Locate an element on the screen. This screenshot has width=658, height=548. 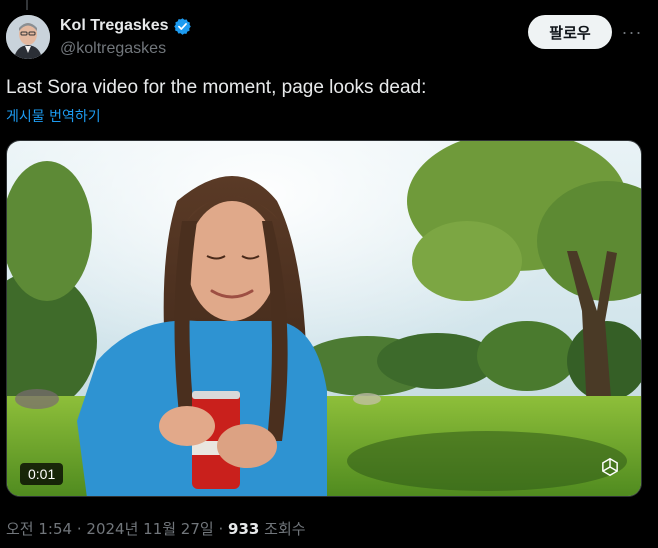
post-date: 2024년 11월 27일 is located at coordinates (149, 529).